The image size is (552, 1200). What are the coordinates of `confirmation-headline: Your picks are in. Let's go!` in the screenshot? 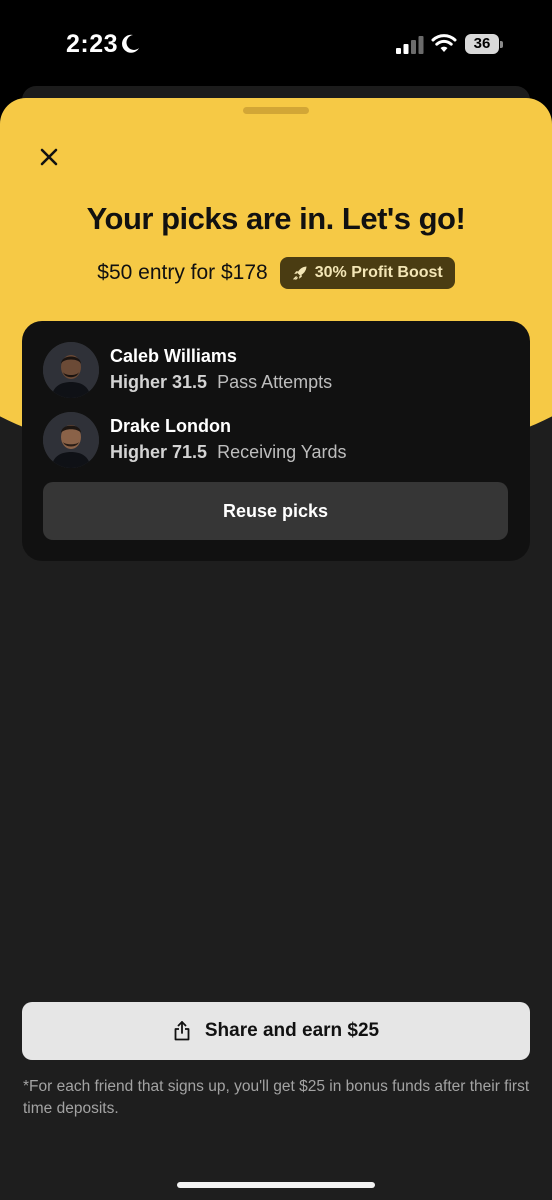 It's located at (276, 218).